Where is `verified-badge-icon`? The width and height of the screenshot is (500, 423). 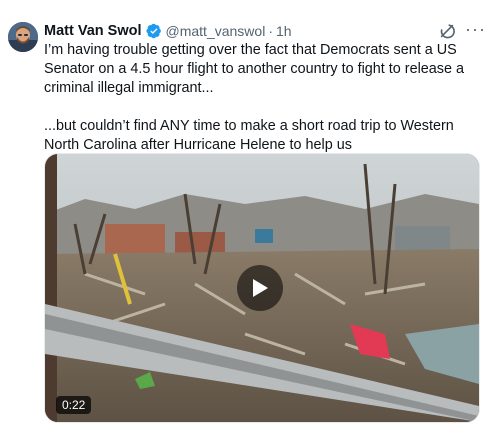
verified-badge-icon is located at coordinates (153, 31).